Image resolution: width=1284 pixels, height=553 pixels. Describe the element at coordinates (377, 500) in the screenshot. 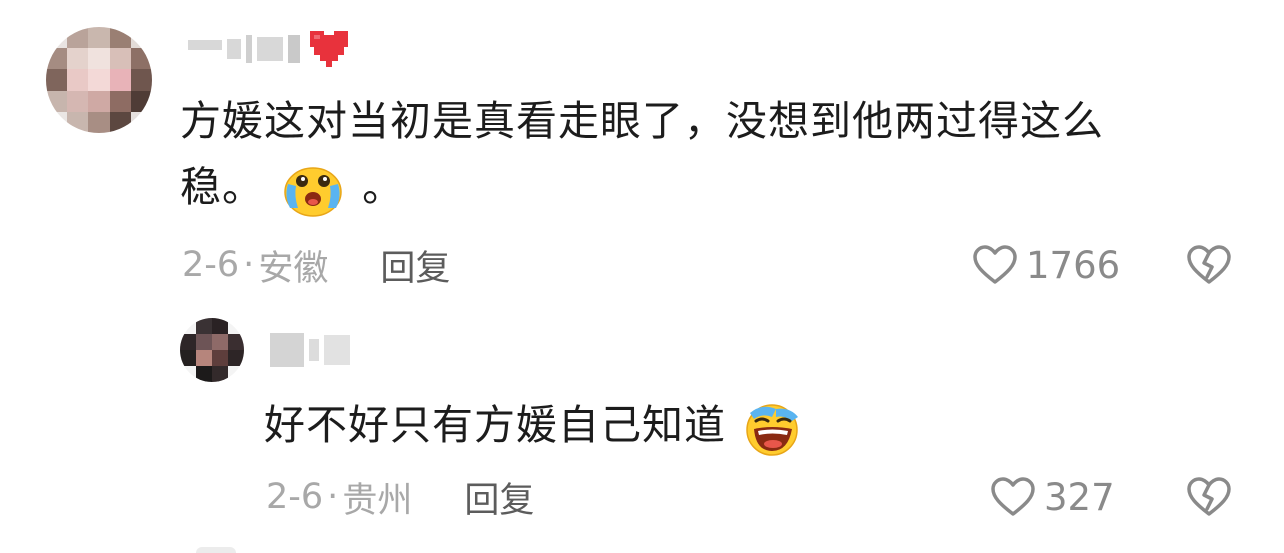

I see `comment-location: 贵州` at that location.